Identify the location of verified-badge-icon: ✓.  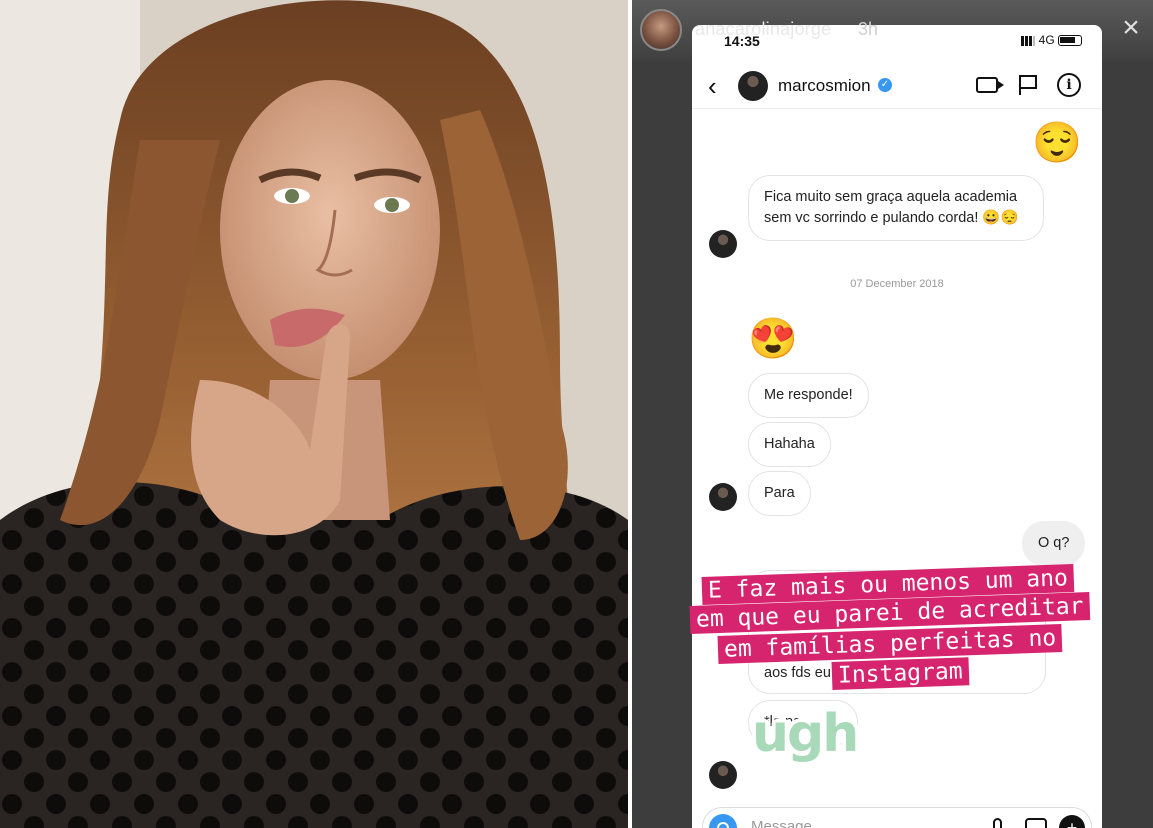
(885, 85).